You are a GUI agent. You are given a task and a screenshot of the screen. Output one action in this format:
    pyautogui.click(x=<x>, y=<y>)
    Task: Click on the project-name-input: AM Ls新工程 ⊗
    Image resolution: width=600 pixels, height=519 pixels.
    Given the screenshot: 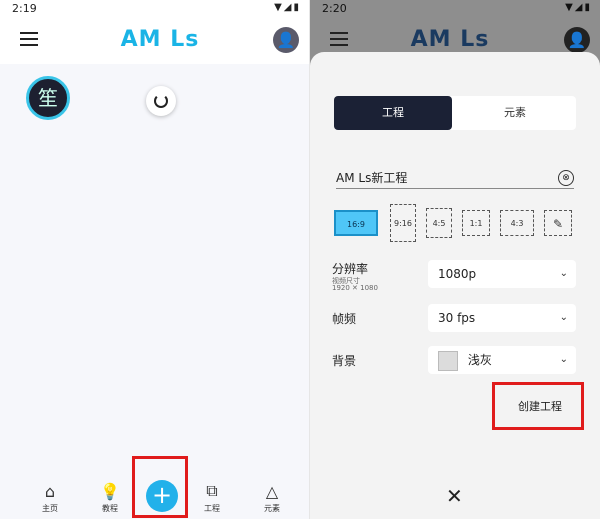 What is the action you would take?
    pyautogui.click(x=455, y=178)
    